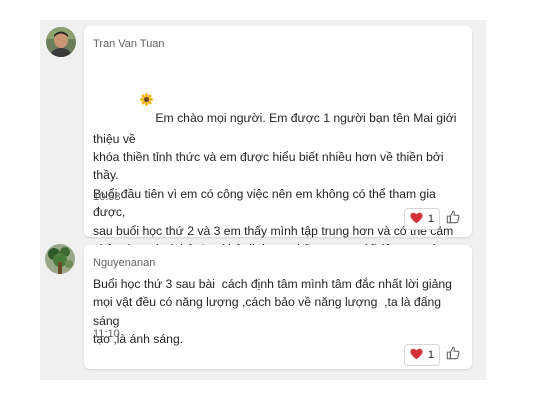  What do you see at coordinates (106, 334) in the screenshot?
I see `message-timestamp: 11:10` at bounding box center [106, 334].